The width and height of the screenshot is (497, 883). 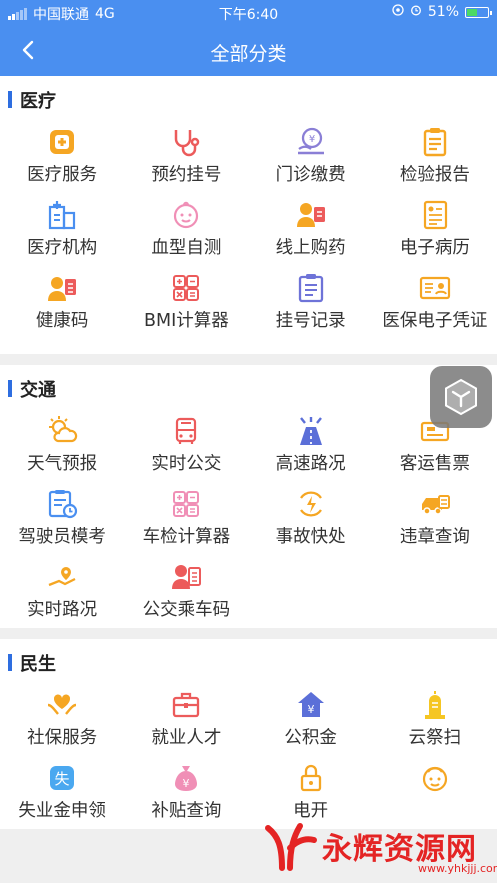 I want to click on item-label: 驾驶员模考, so click(x=62, y=537).